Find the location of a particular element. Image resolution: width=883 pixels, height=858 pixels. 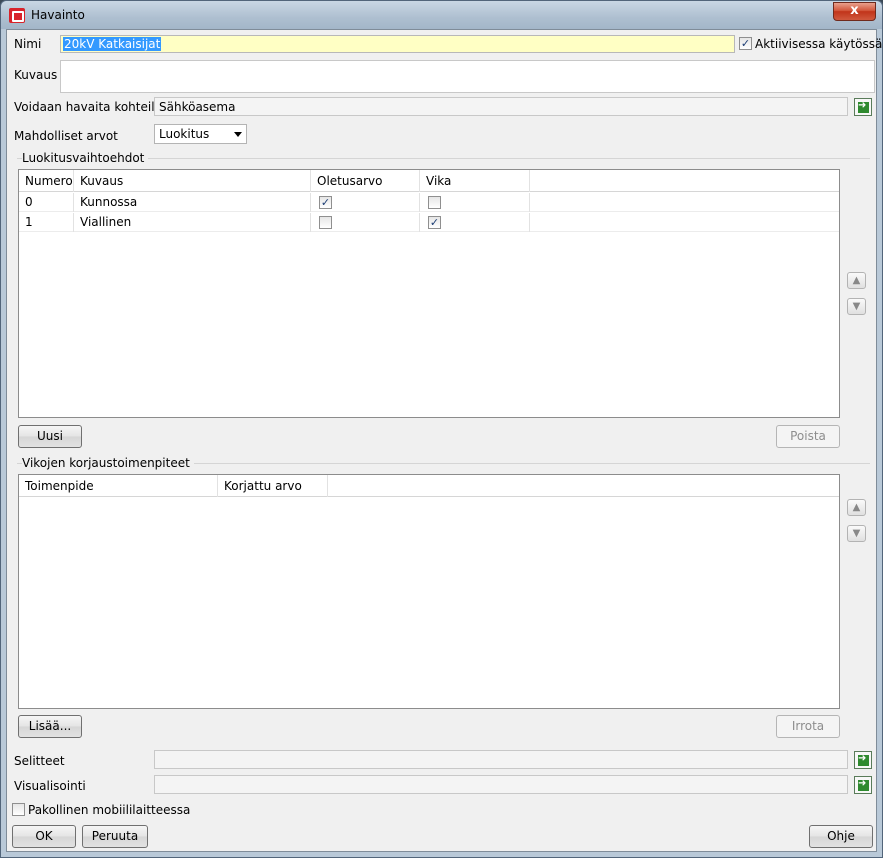

row-vika-cell: ✓ is located at coordinates (475, 222).